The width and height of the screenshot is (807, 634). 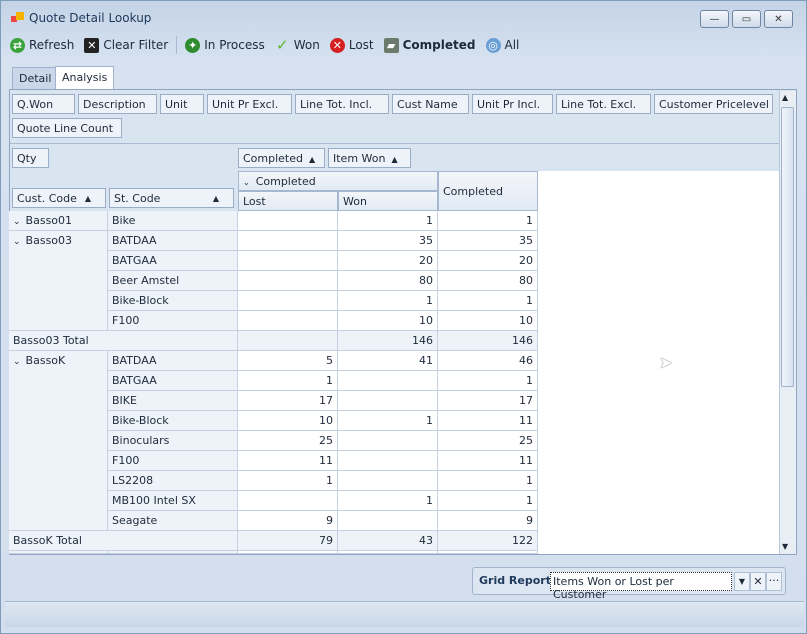 I want to click on filter-field-q-won: Q.Won, so click(x=43, y=104).